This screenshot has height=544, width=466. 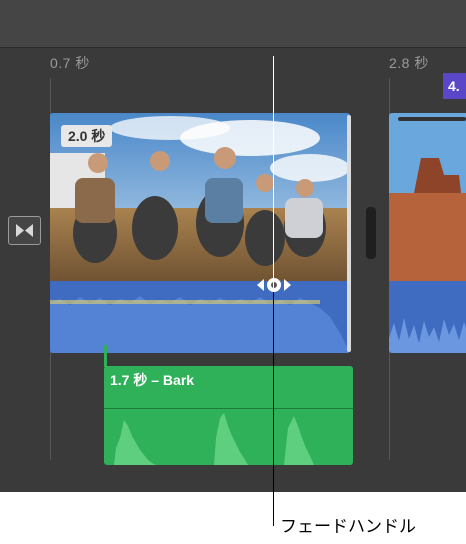 I want to click on timeline-ruler, so click(x=233, y=24).